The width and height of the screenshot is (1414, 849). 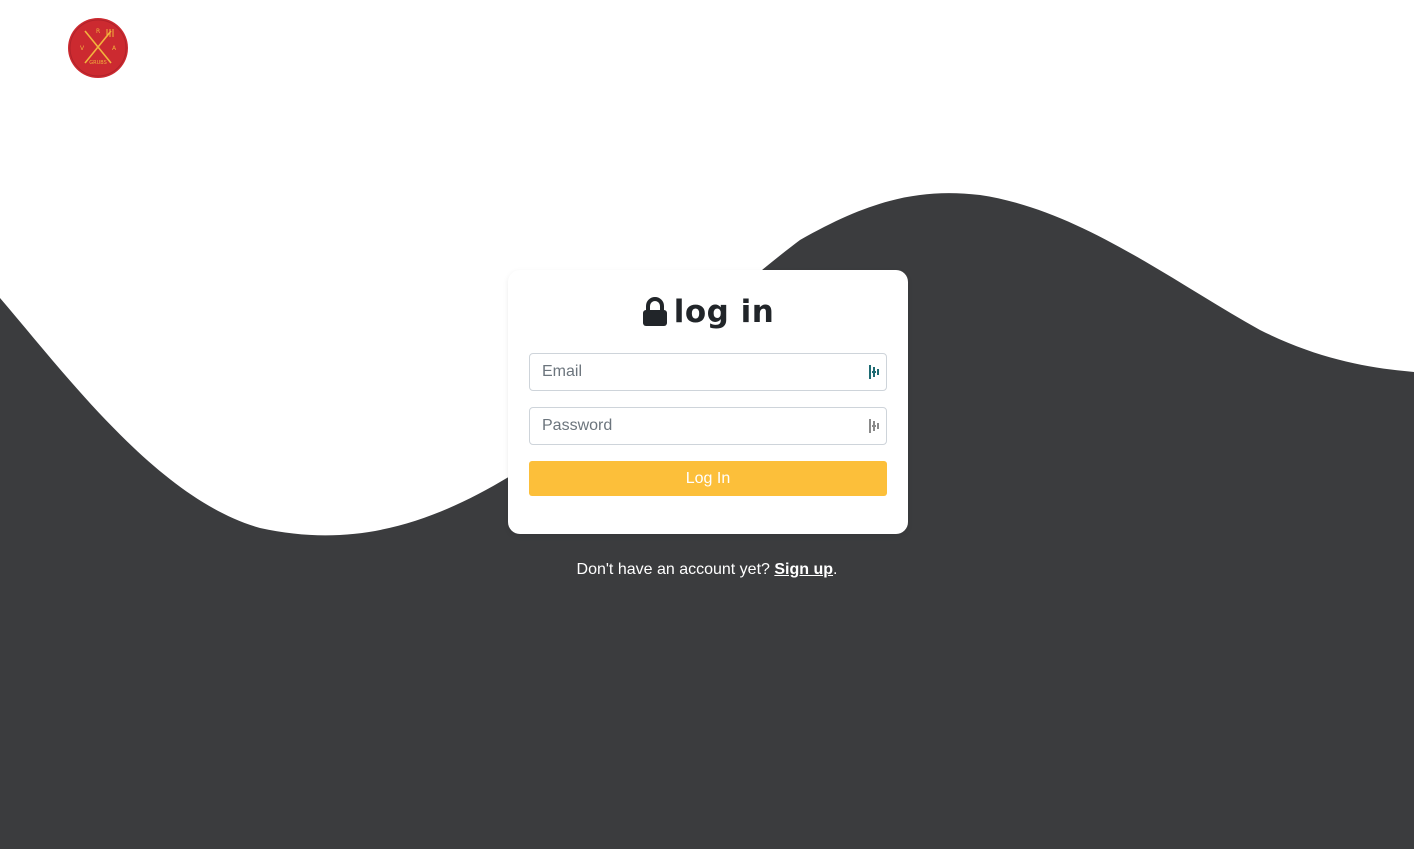 What do you see at coordinates (98, 48) in the screenshot?
I see `grubs-logo: V R A GRUBS` at bounding box center [98, 48].